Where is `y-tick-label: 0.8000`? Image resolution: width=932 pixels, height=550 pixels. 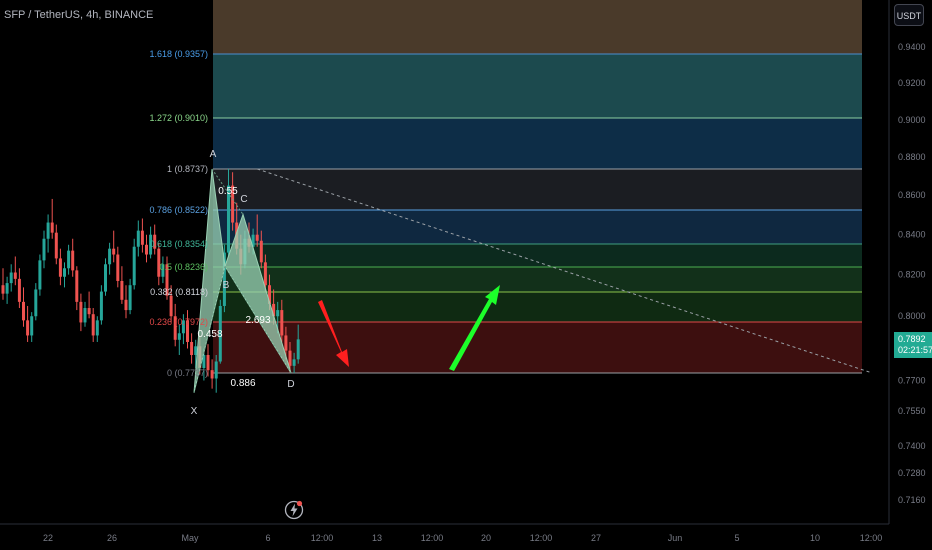
y-tick-label: 0.8000 is located at coordinates (912, 316).